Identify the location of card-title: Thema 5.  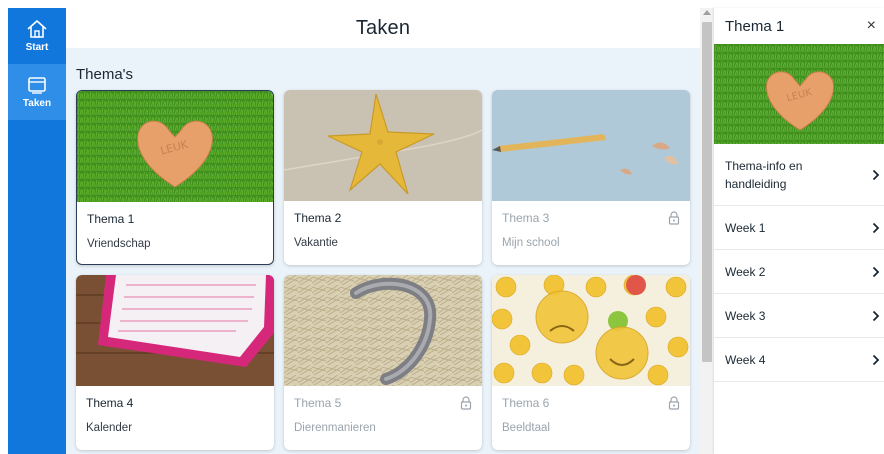
(318, 403).